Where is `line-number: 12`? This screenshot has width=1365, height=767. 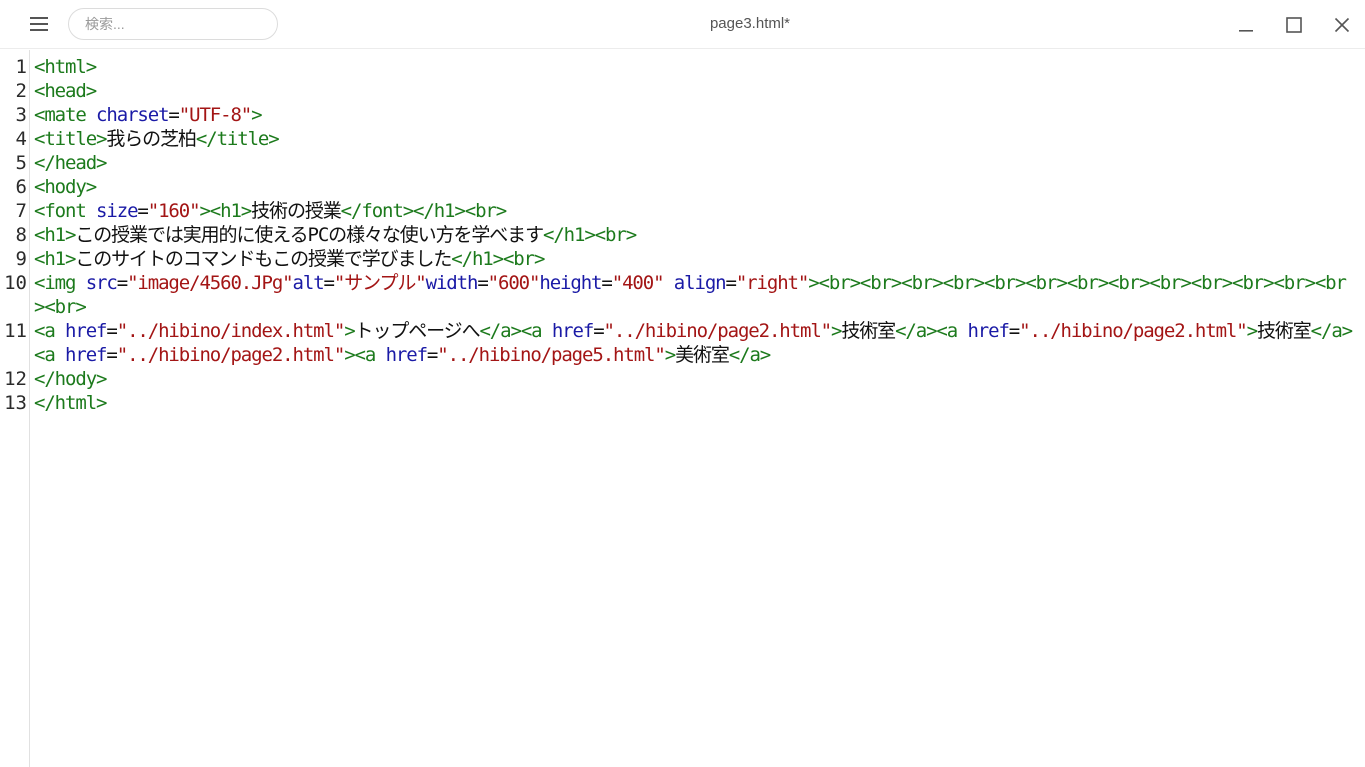 line-number: 12 is located at coordinates (15, 379).